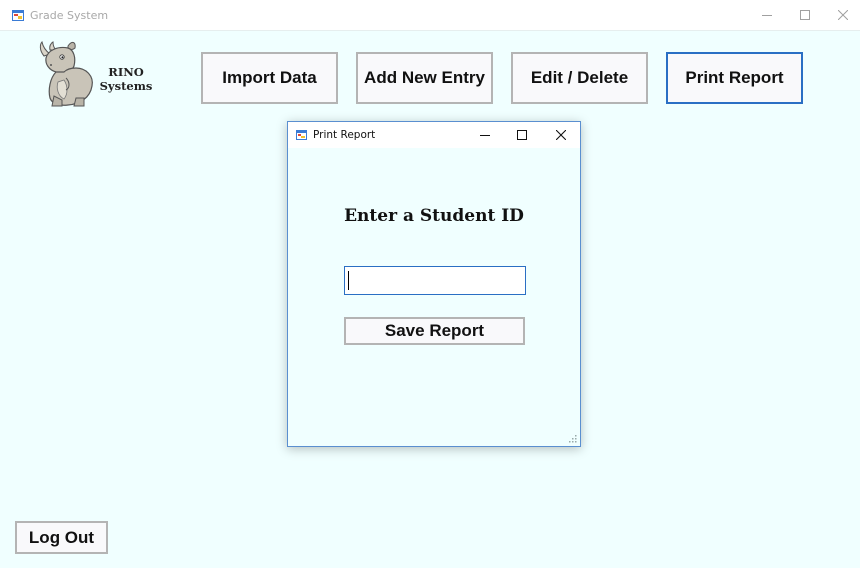 The image size is (860, 568). I want to click on minimize-button, so click(767, 15).